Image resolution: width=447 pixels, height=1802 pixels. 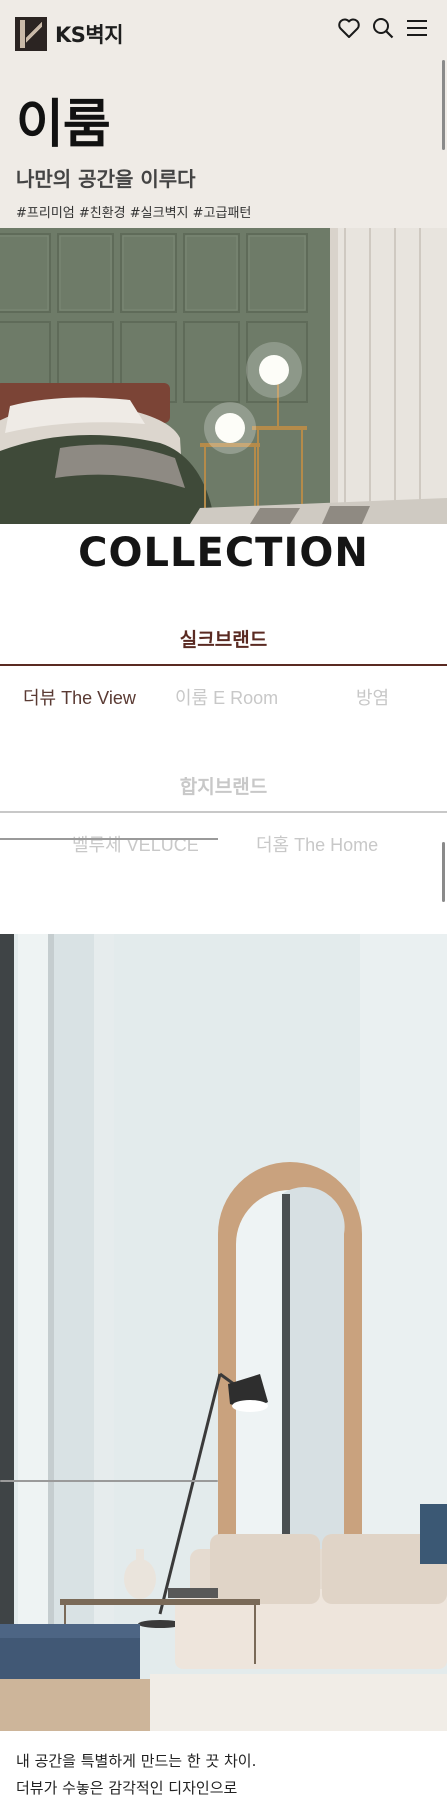 What do you see at coordinates (443, 105) in the screenshot?
I see `scrollbar-thumb` at bounding box center [443, 105].